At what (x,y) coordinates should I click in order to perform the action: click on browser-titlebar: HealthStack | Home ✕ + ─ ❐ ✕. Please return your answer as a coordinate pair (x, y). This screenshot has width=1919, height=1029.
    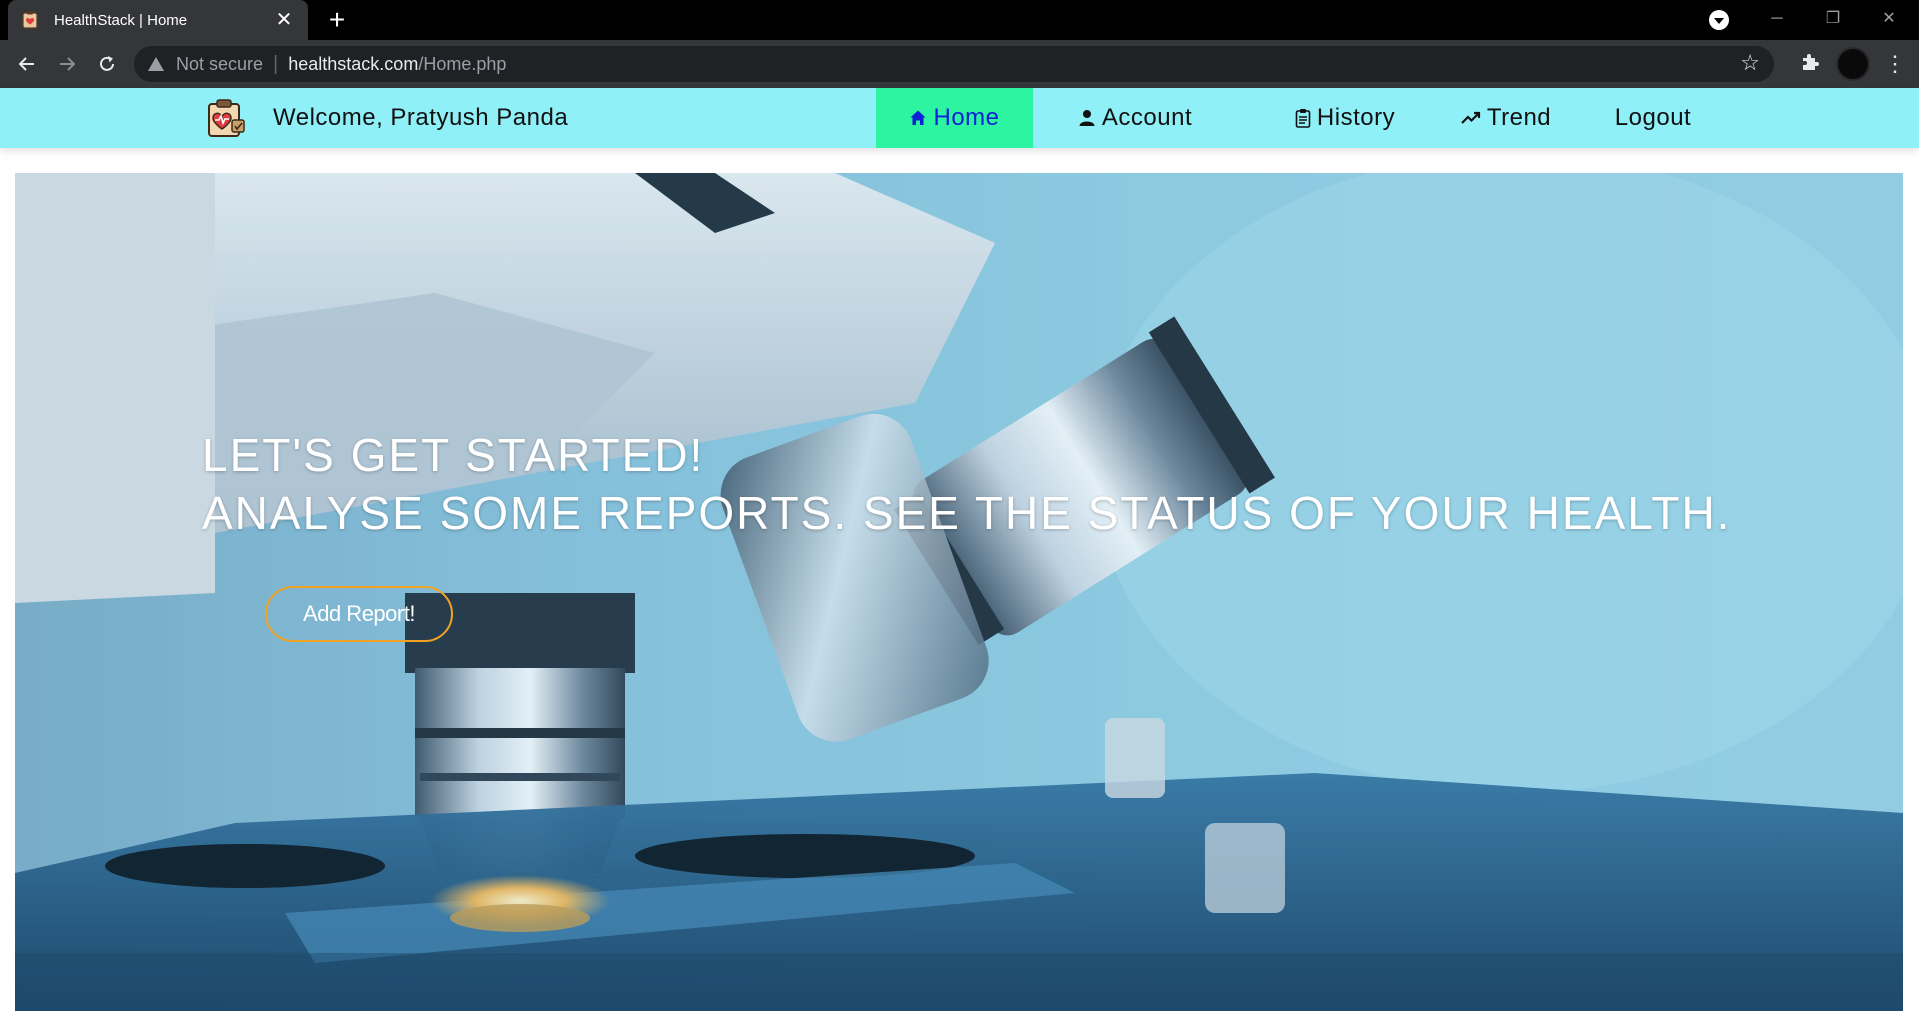
    Looking at the image, I should click on (959, 20).